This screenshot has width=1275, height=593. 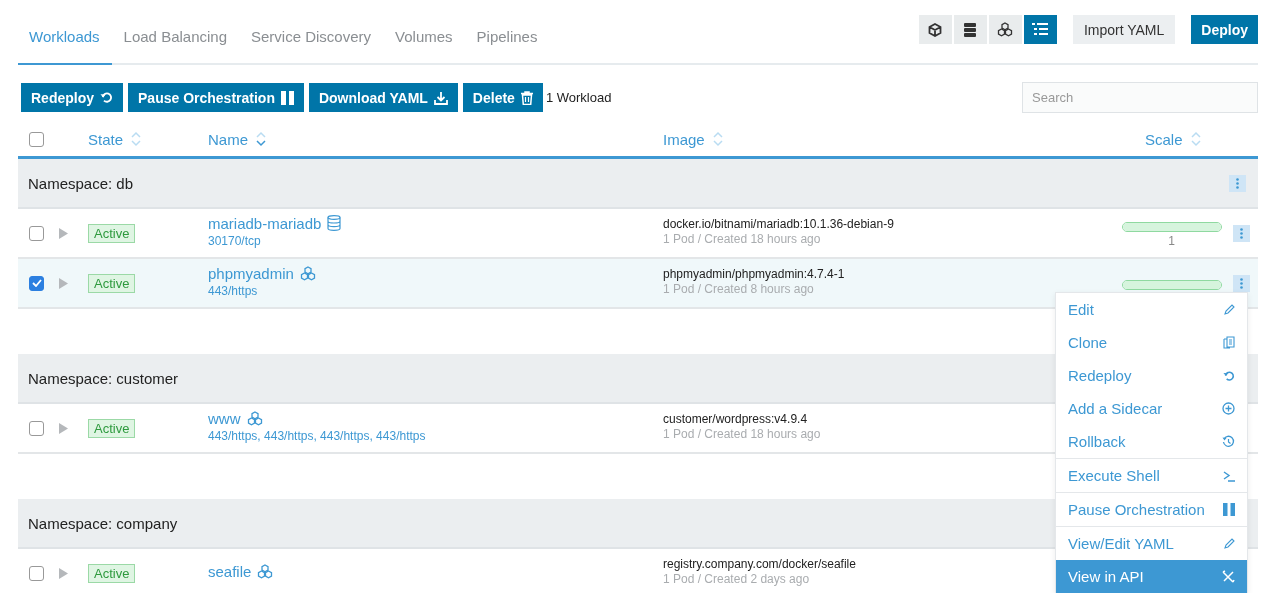 I want to click on database-icon, so click(x=334, y=223).